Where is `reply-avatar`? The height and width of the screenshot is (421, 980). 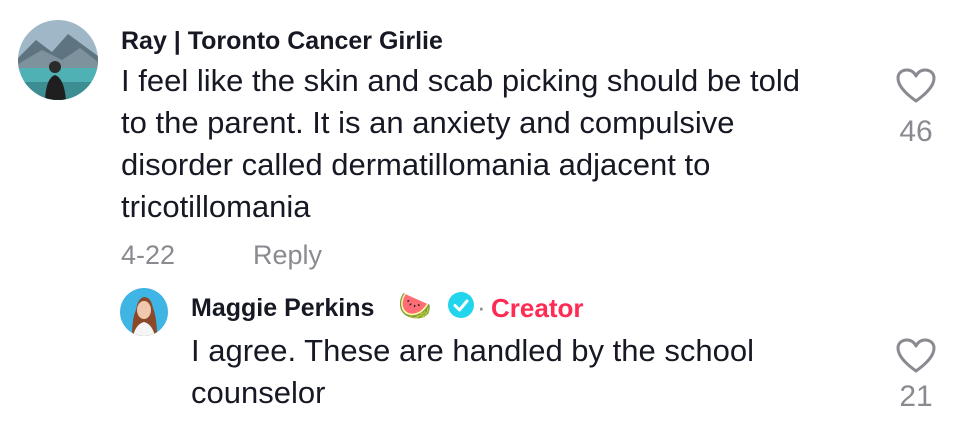
reply-avatar is located at coordinates (144, 312).